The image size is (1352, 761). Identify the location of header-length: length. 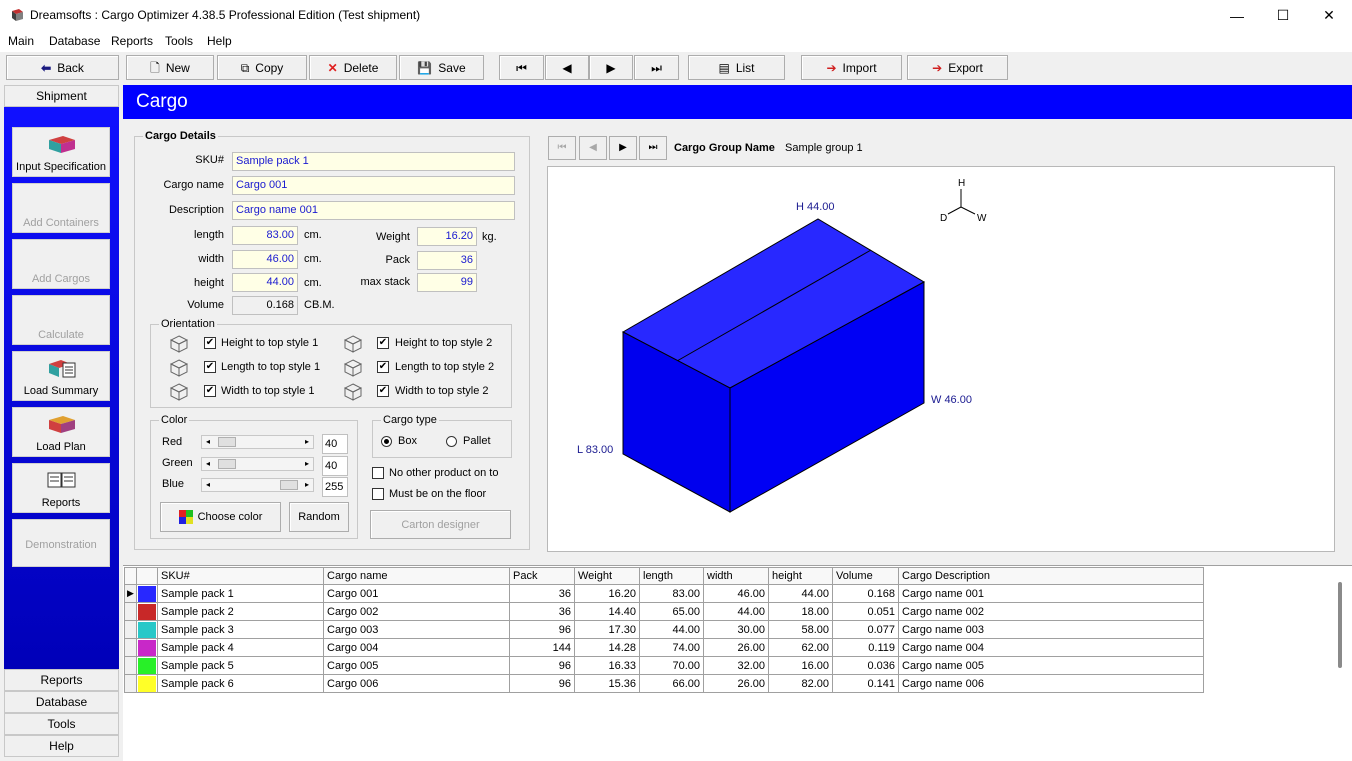
(671, 576).